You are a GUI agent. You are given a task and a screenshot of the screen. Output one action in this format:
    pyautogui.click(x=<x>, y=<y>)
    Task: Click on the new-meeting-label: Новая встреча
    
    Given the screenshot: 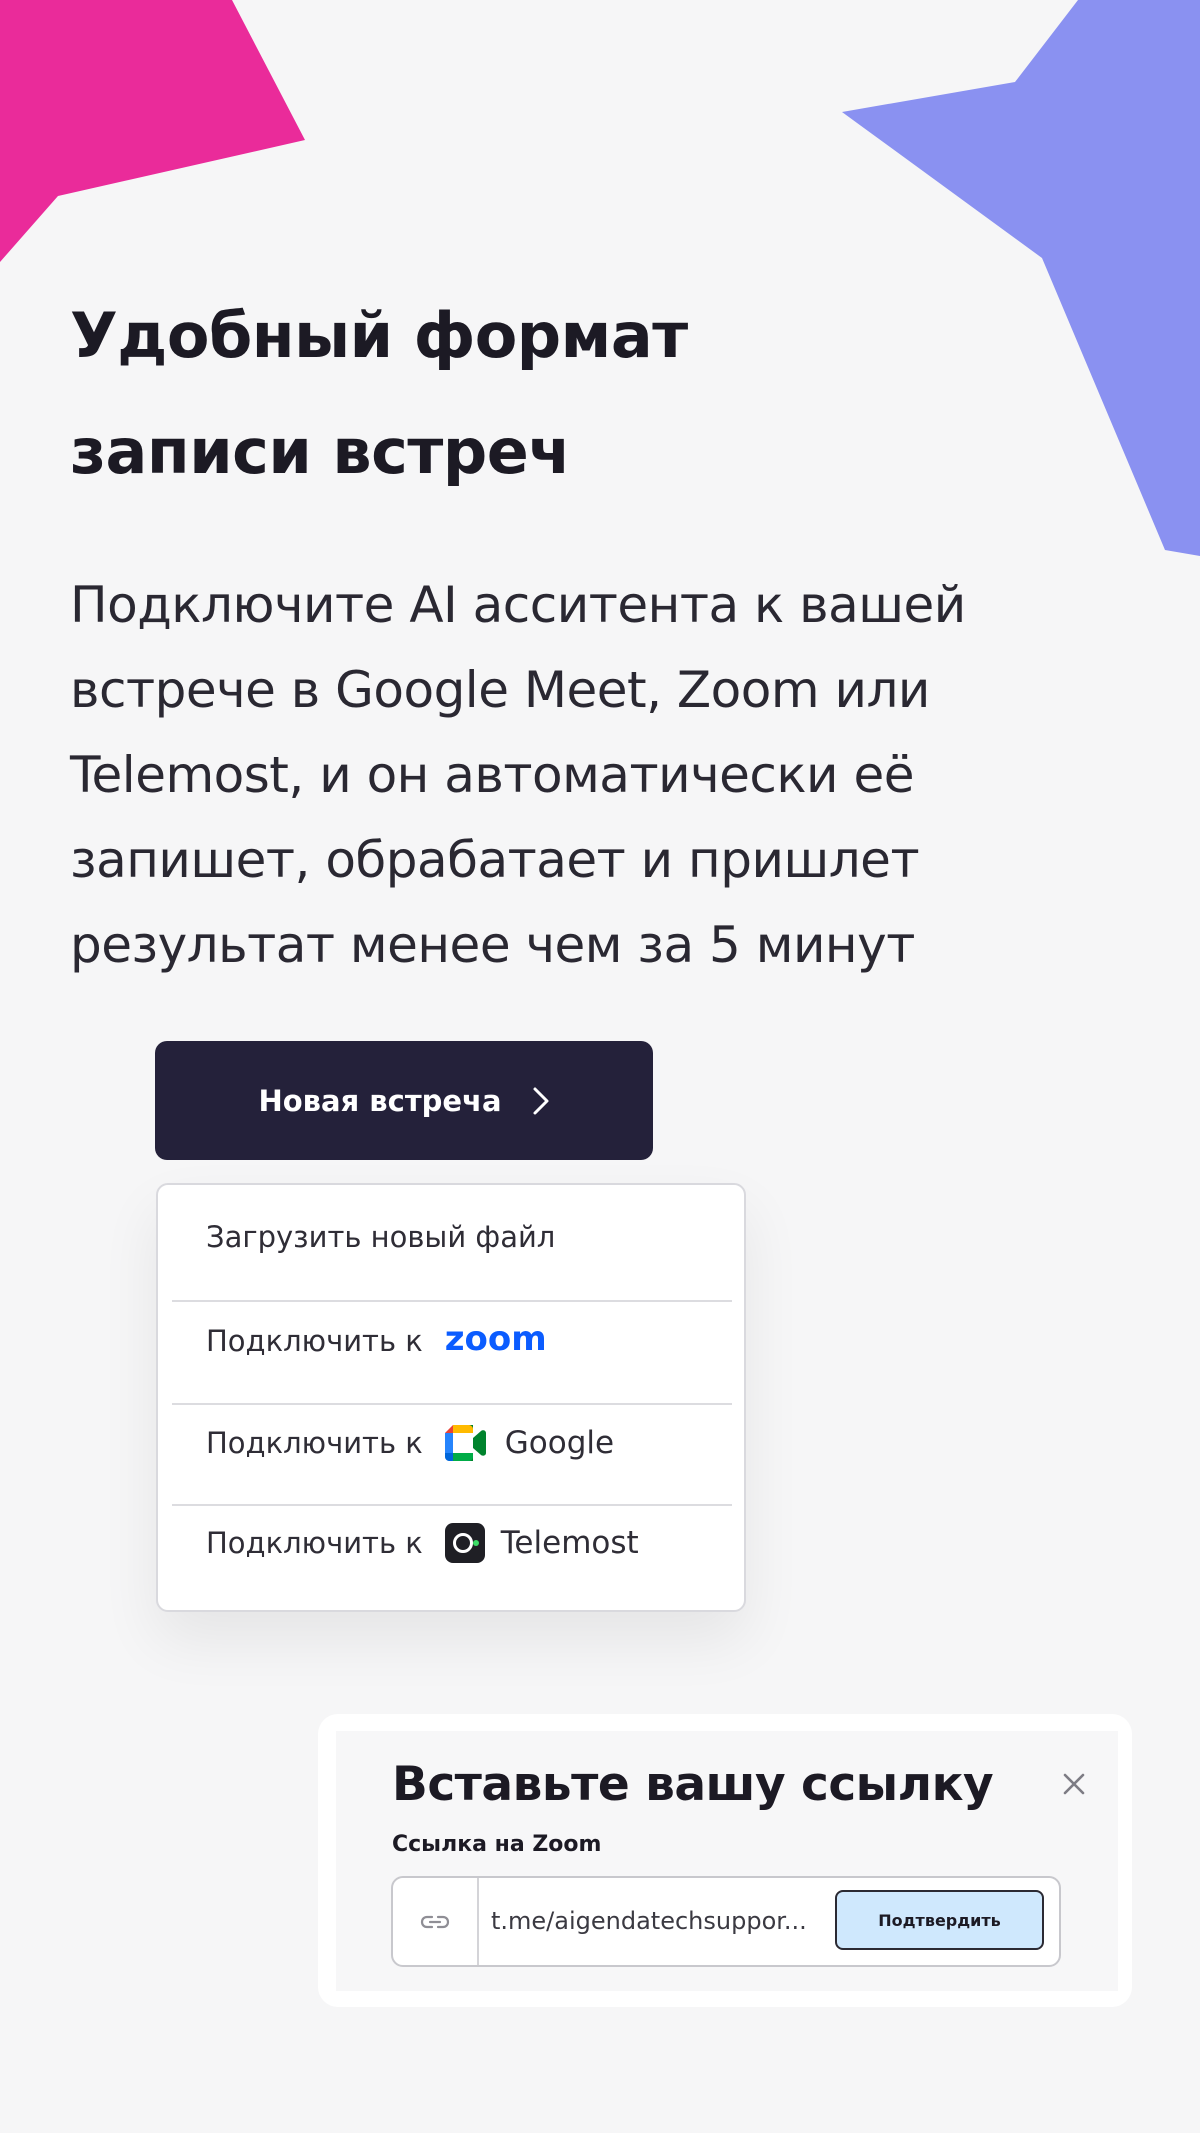 What is the action you would take?
    pyautogui.click(x=380, y=1100)
    